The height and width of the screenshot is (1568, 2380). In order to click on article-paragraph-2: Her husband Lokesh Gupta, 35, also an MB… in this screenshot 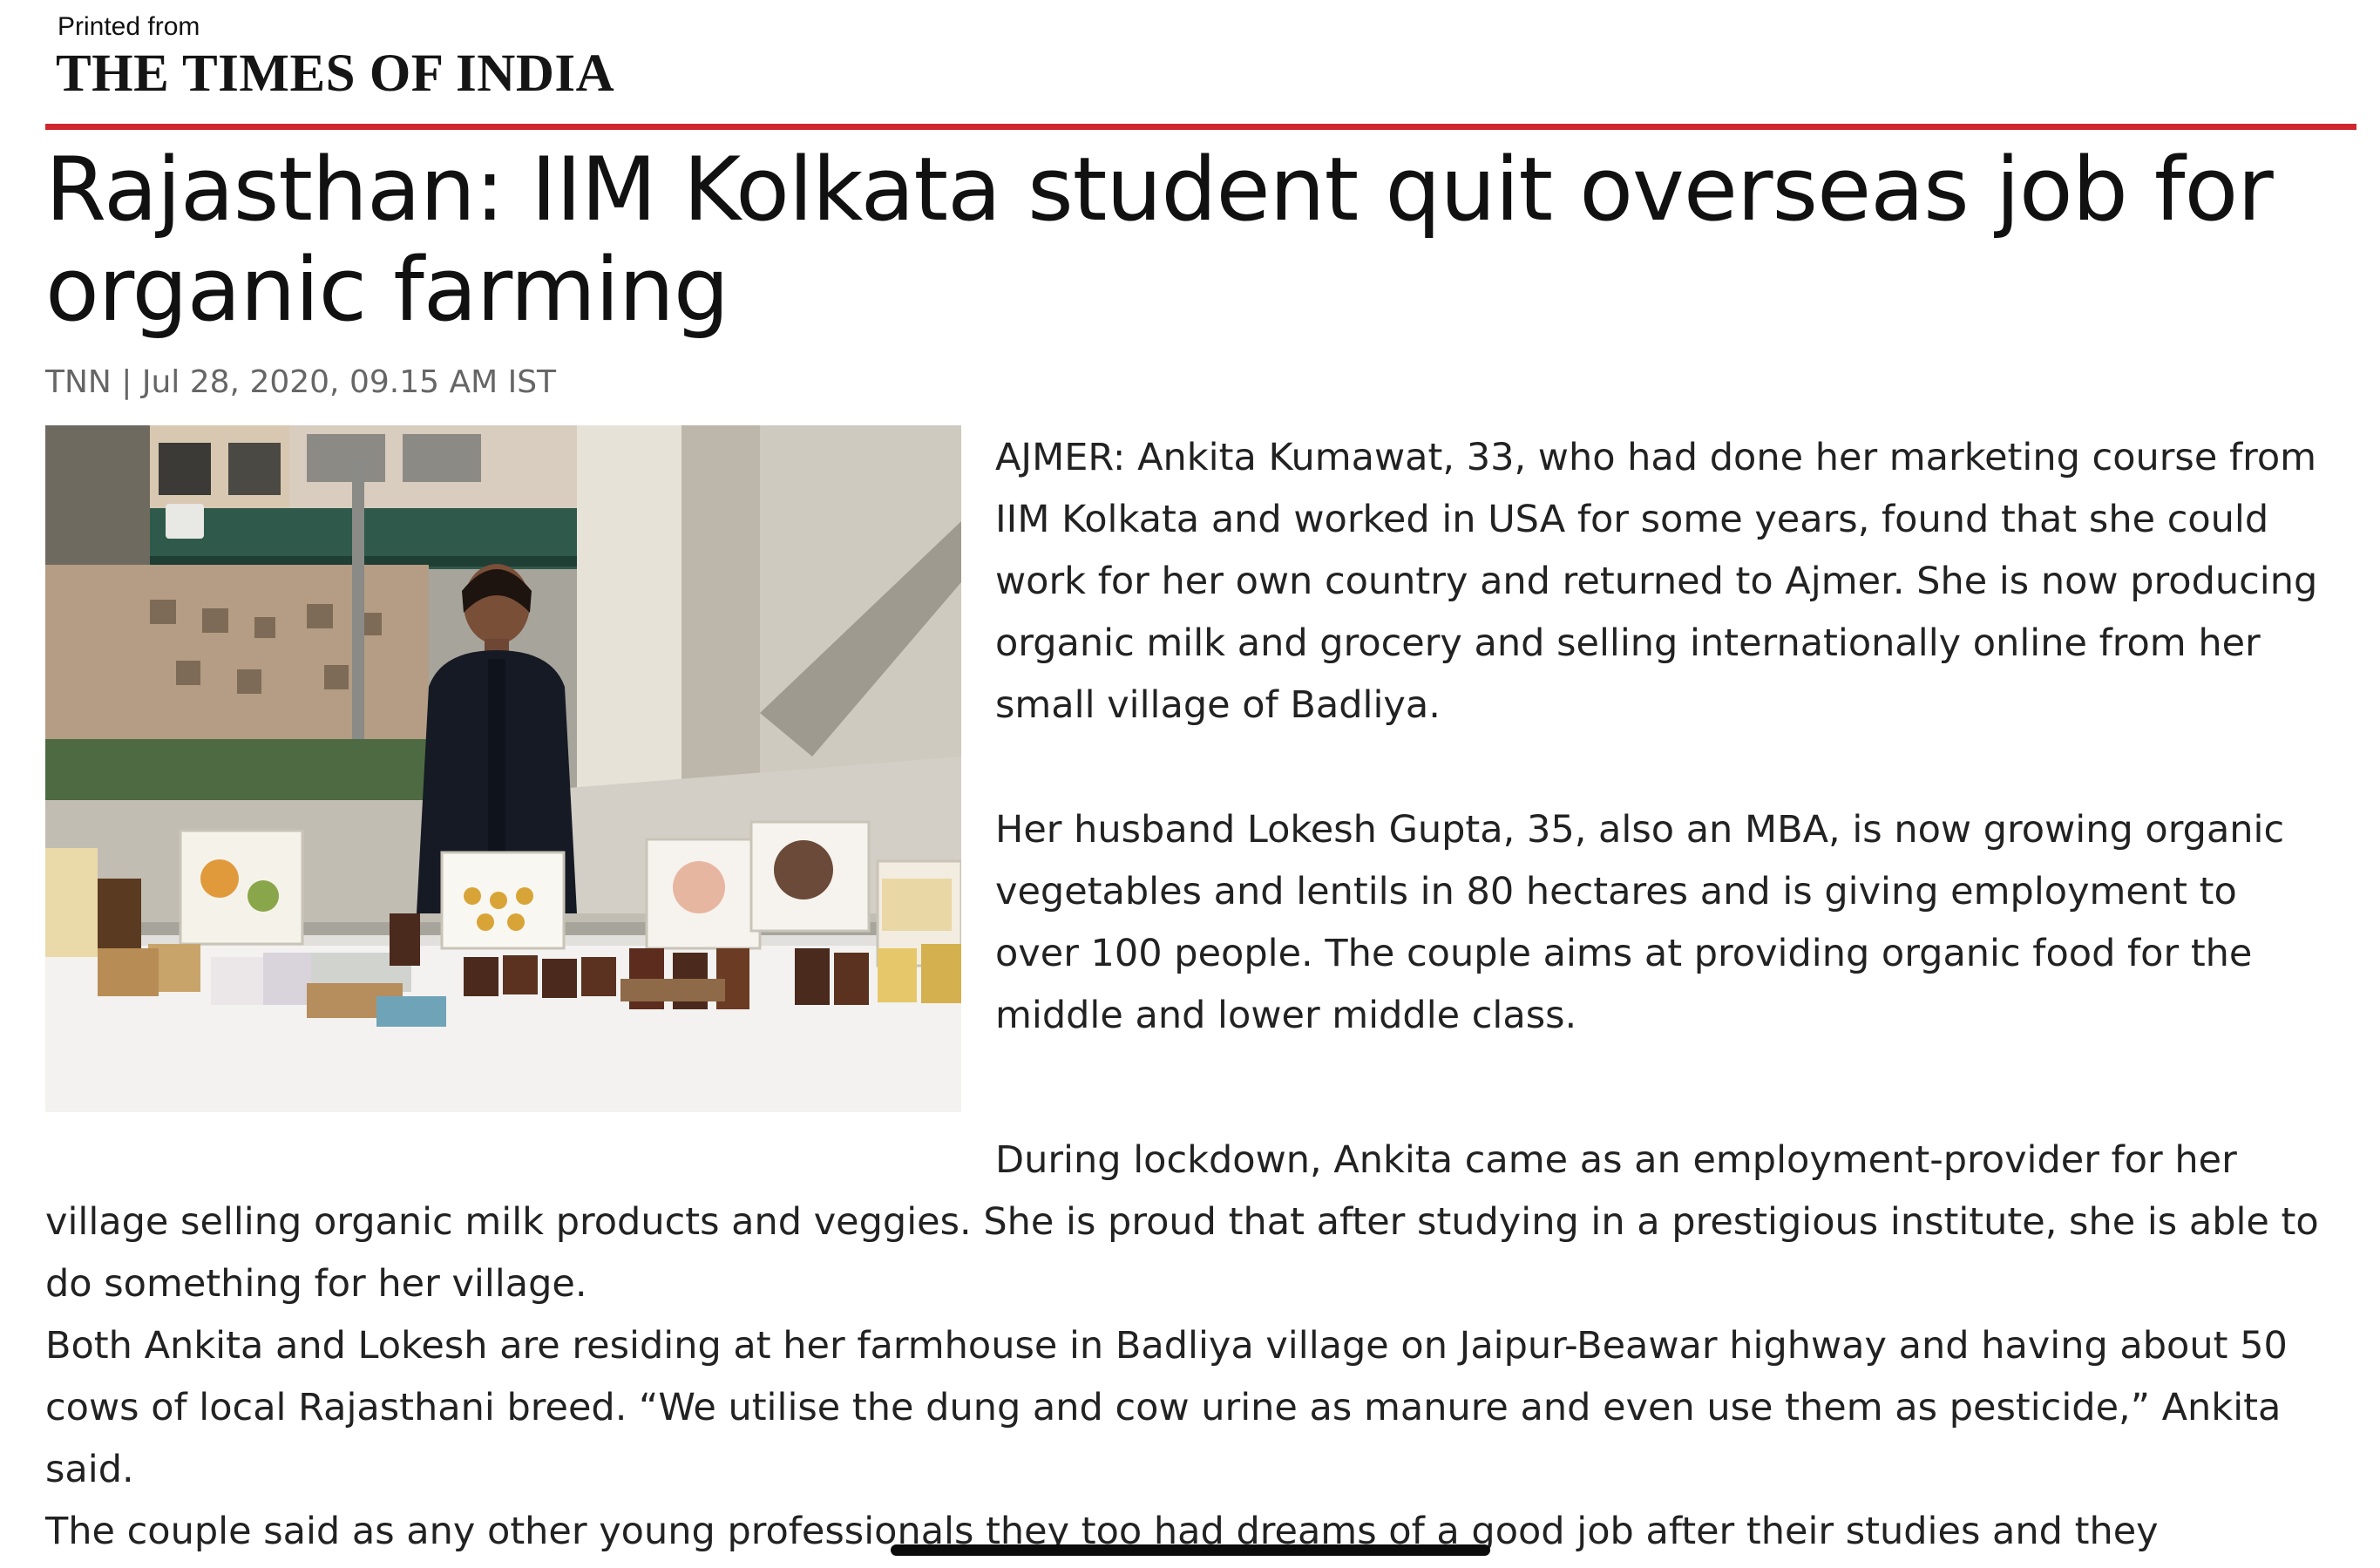, I will do `click(1640, 922)`.